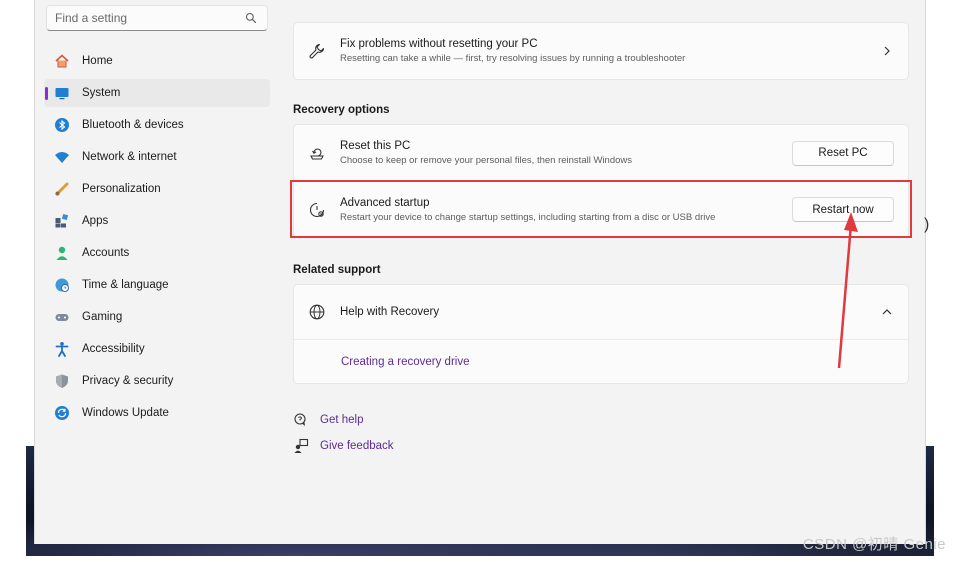  What do you see at coordinates (128, 381) in the screenshot?
I see `sidebar-item-label: Privacy & security` at bounding box center [128, 381].